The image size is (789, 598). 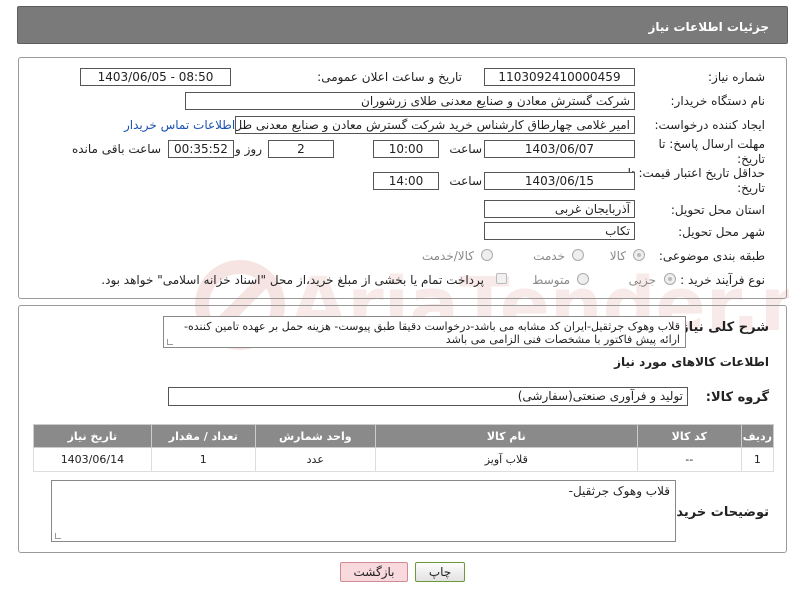 I want to click on buyer-notes-textarea: قلاب وهوک جرثقیل-, so click(x=363, y=511).